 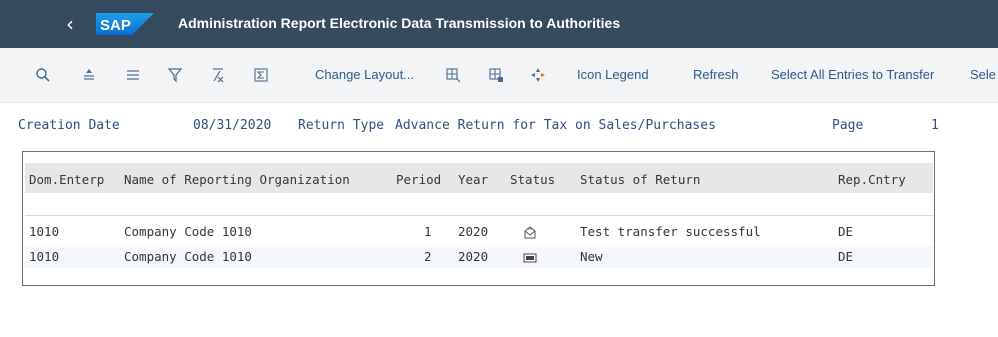 I want to click on row1-year: 2020, so click(x=473, y=231).